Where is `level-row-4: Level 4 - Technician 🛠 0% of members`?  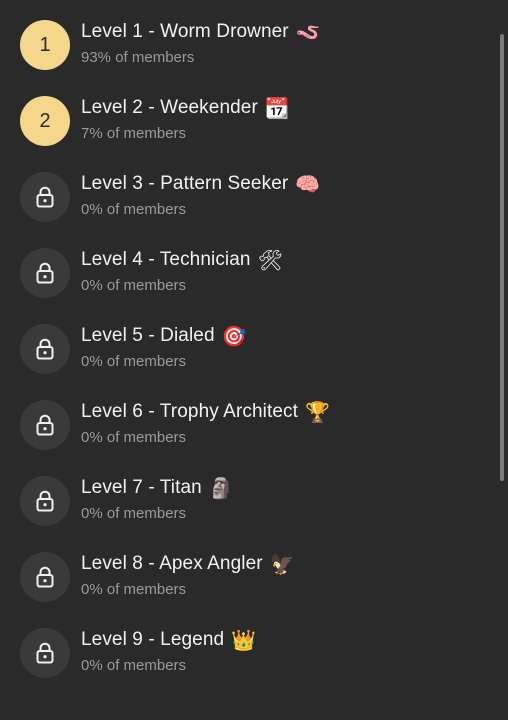 level-row-4: Level 4 - Technician 🛠 0% of members is located at coordinates (254, 273).